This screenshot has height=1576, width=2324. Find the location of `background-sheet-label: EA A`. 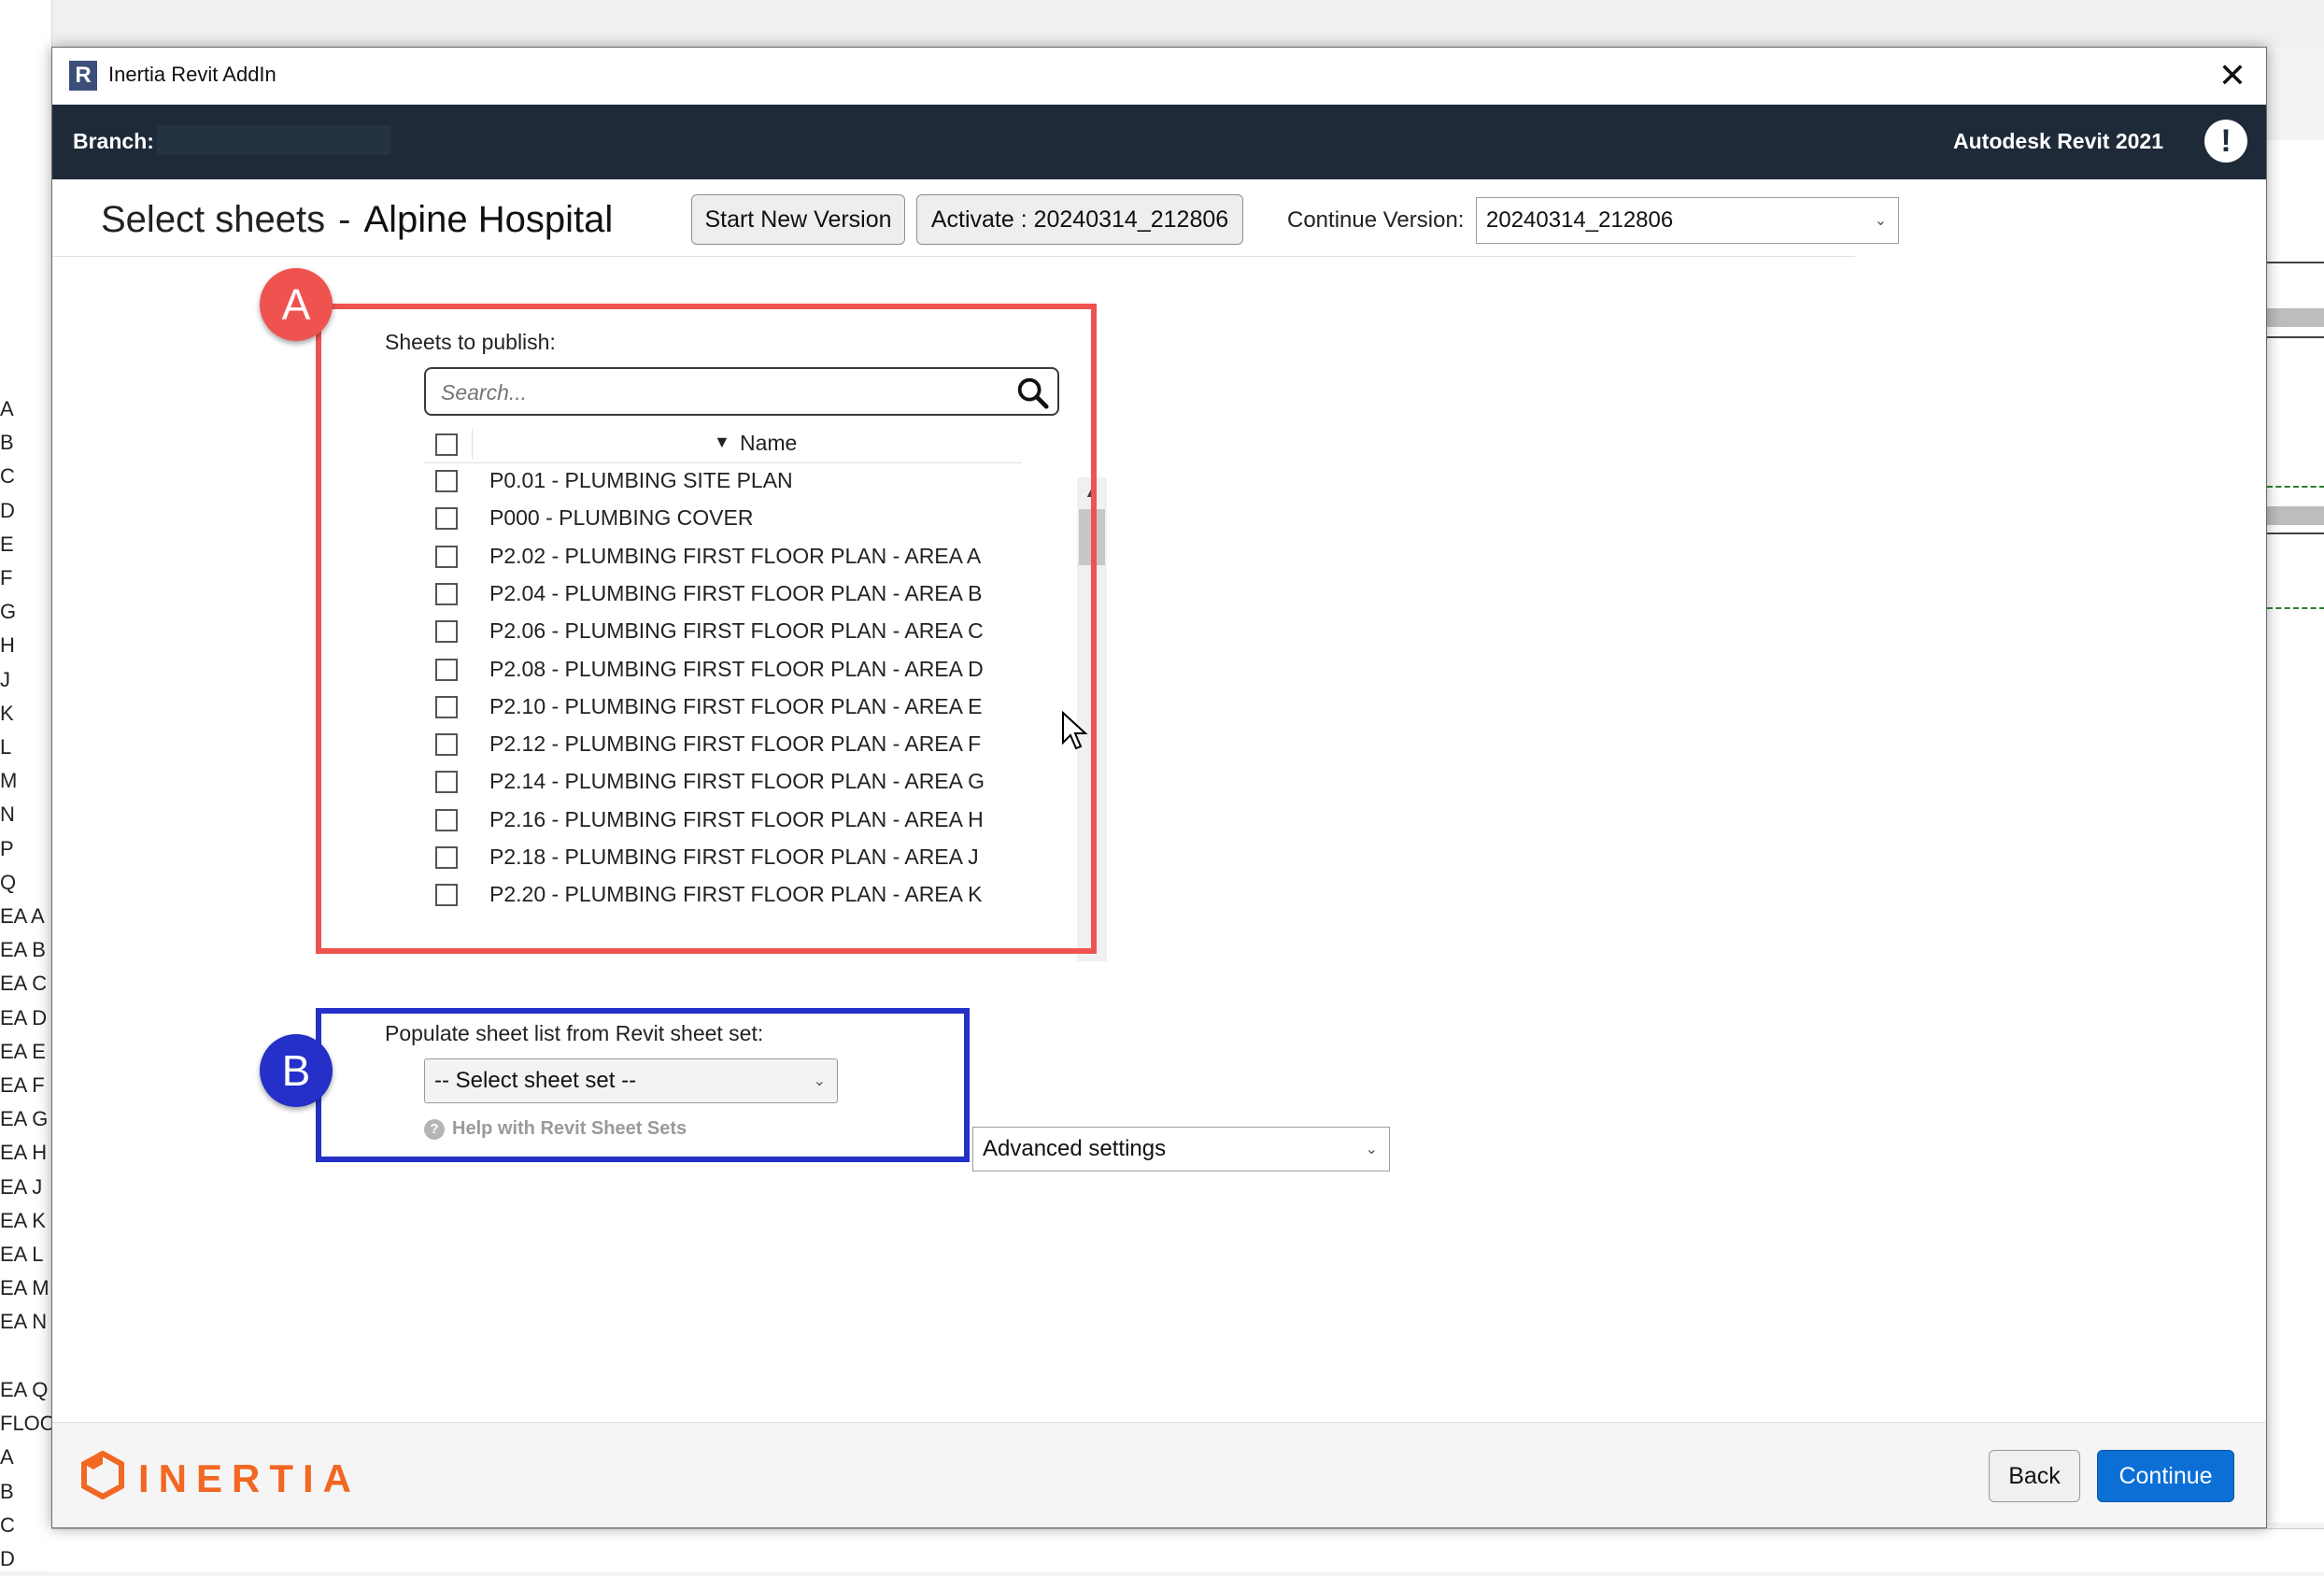

background-sheet-label: EA A is located at coordinates (22, 916).